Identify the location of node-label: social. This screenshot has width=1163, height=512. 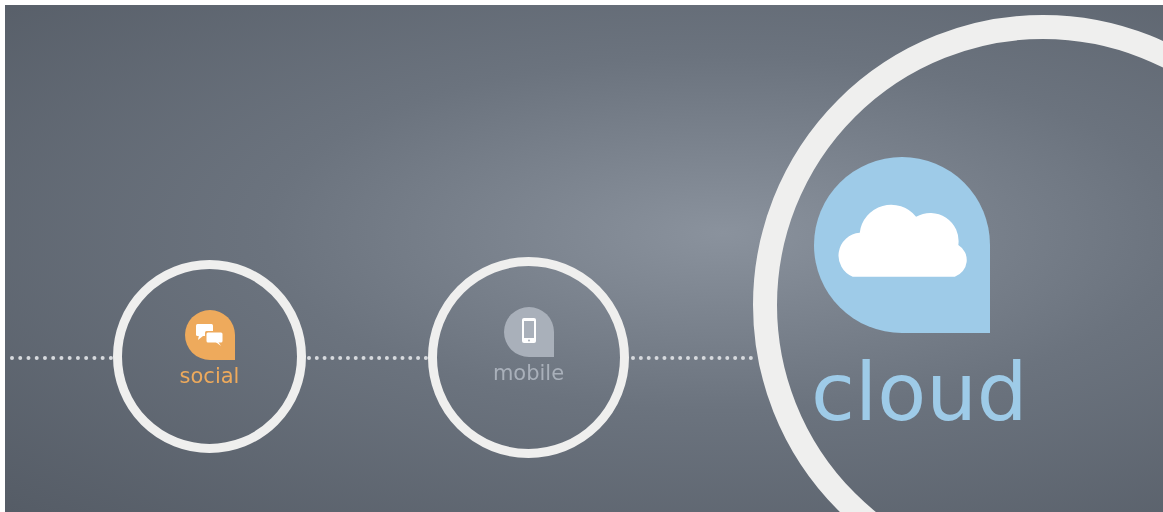
(209, 376).